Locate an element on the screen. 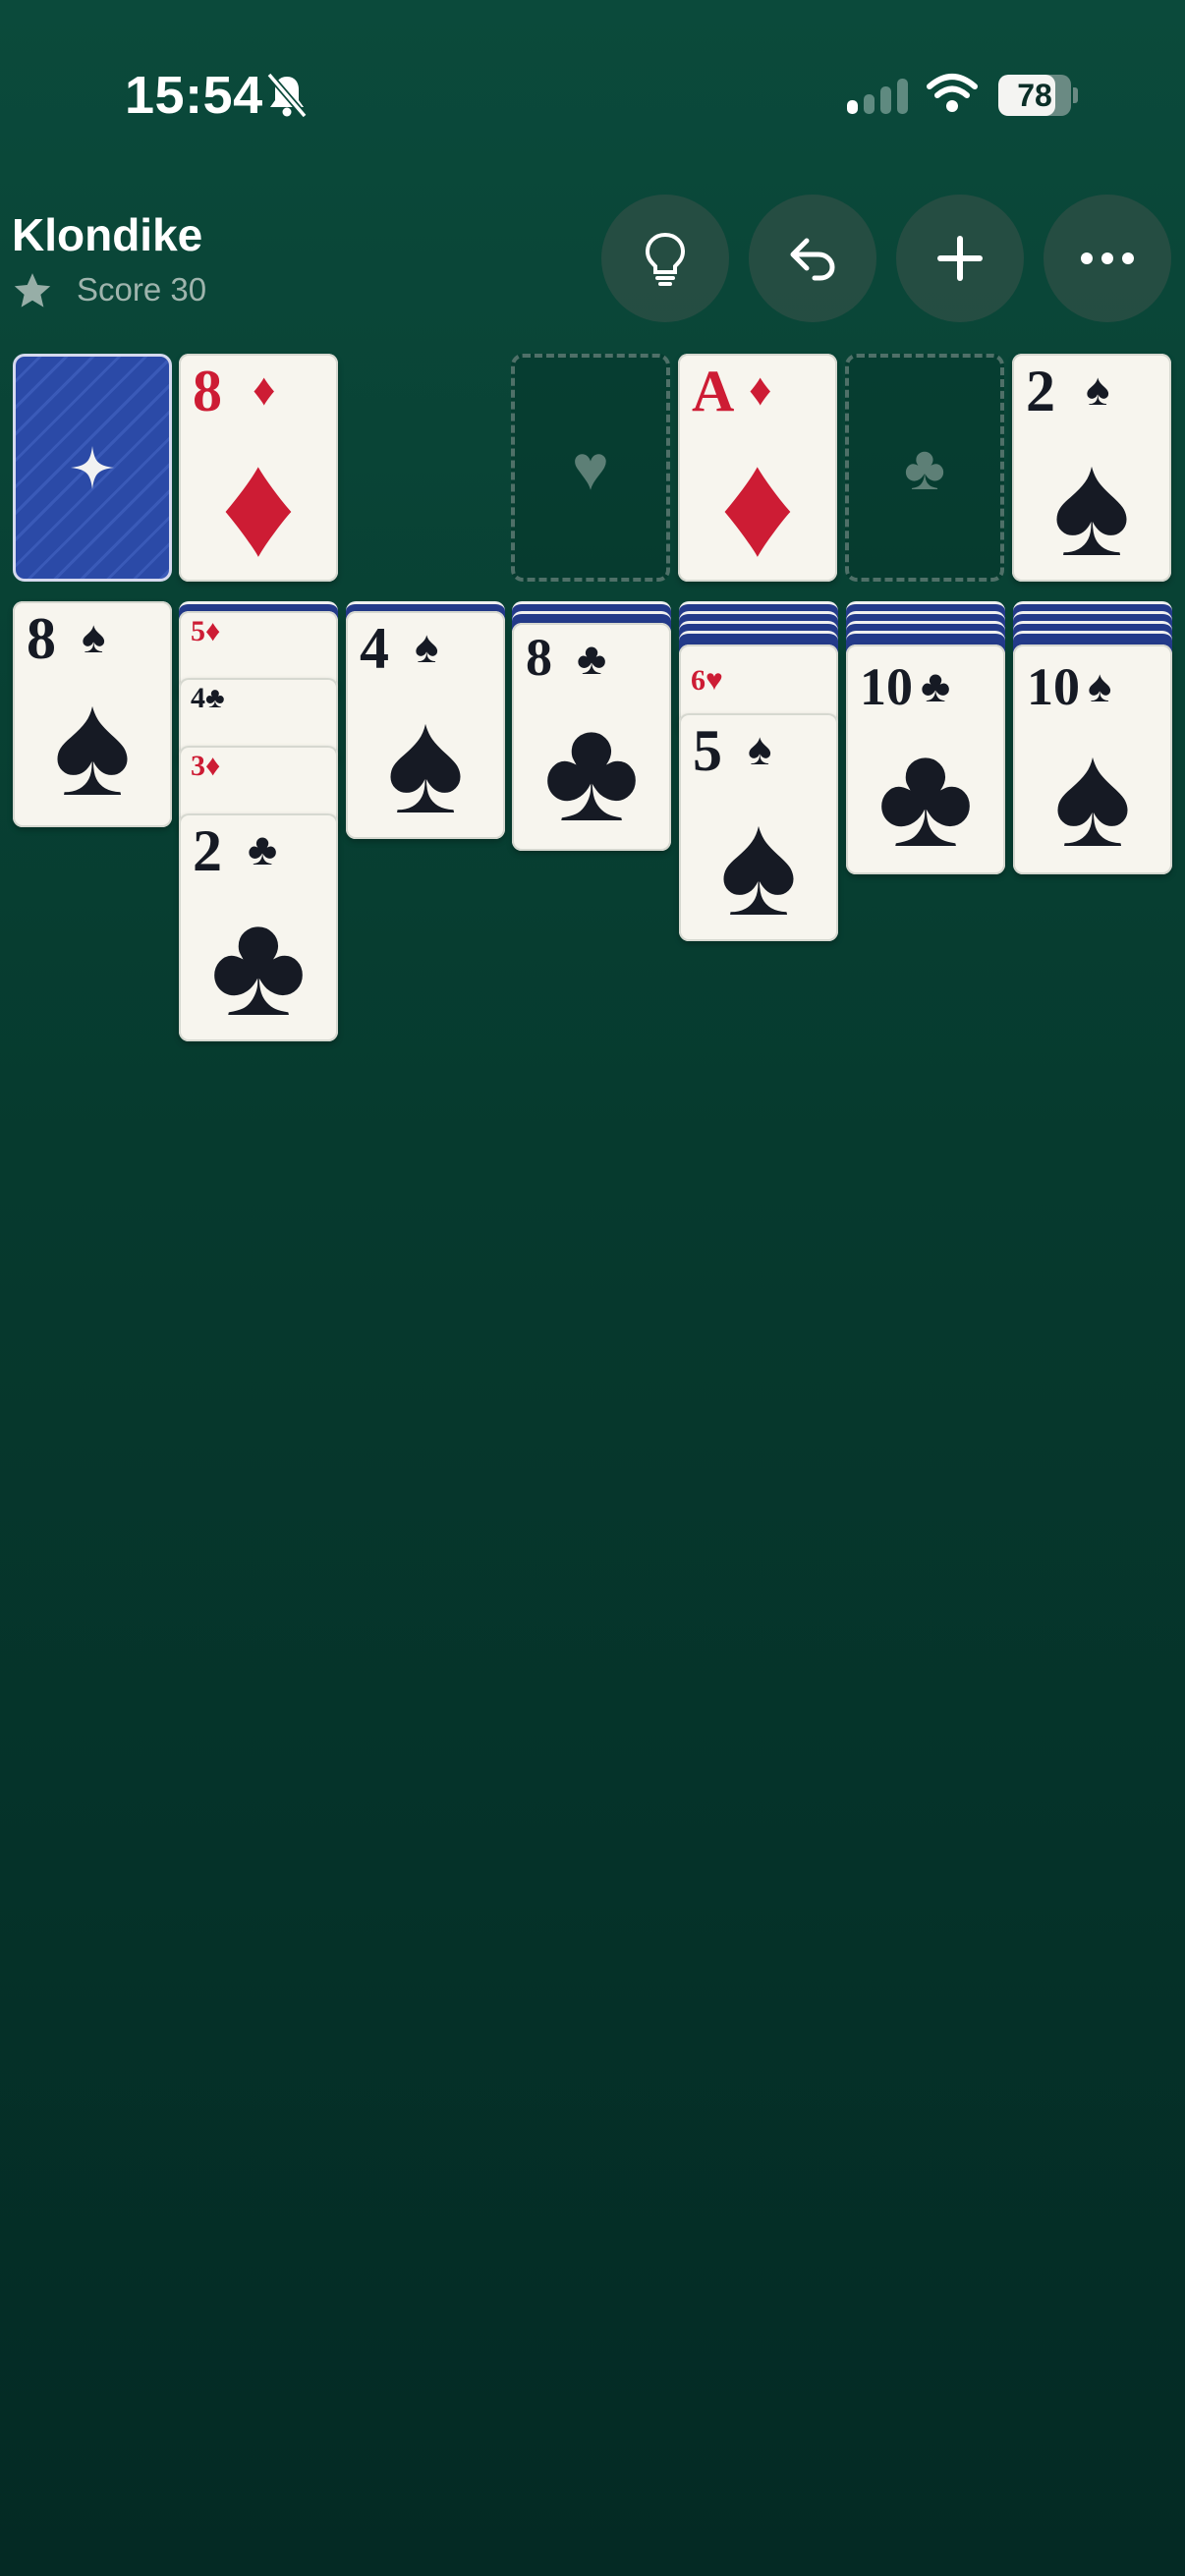 The image size is (1185, 2576). foundation-card-diamonds: A ♦ ♦ is located at coordinates (757, 468).